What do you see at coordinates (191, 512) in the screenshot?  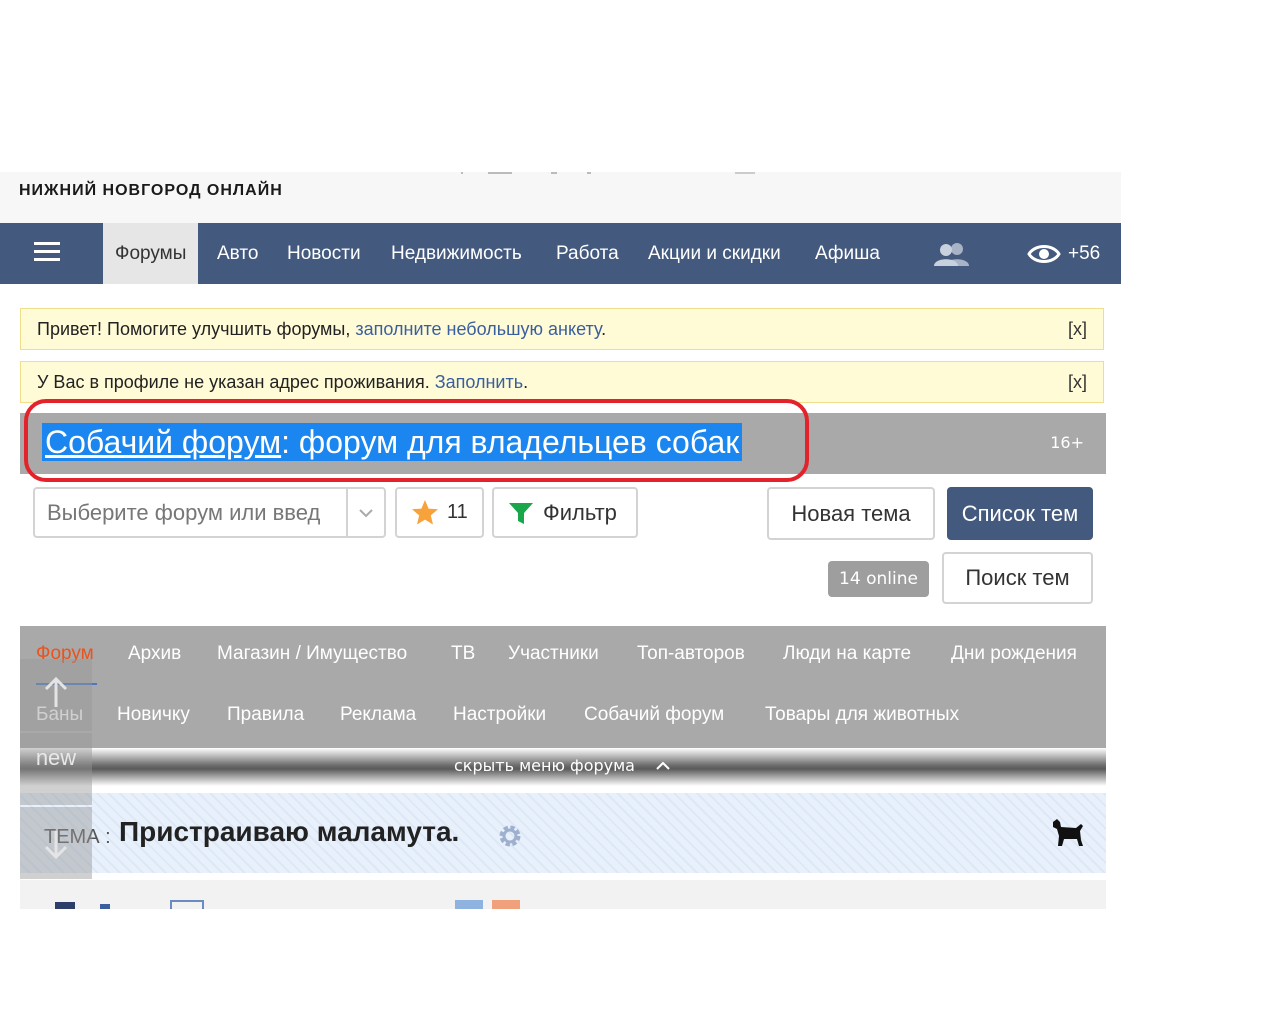 I see `forum-search-input` at bounding box center [191, 512].